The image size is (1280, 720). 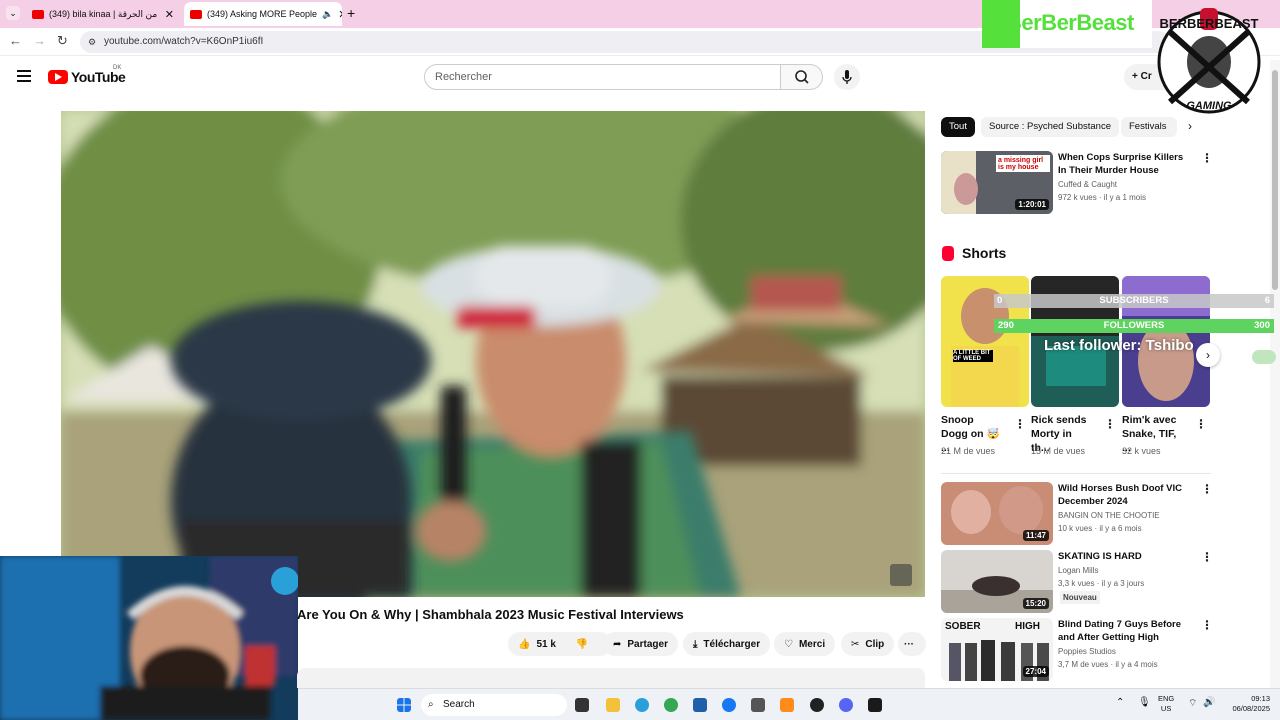 I want to click on short-caption: A LITTLE BIT OF WEED, so click(x=973, y=356).